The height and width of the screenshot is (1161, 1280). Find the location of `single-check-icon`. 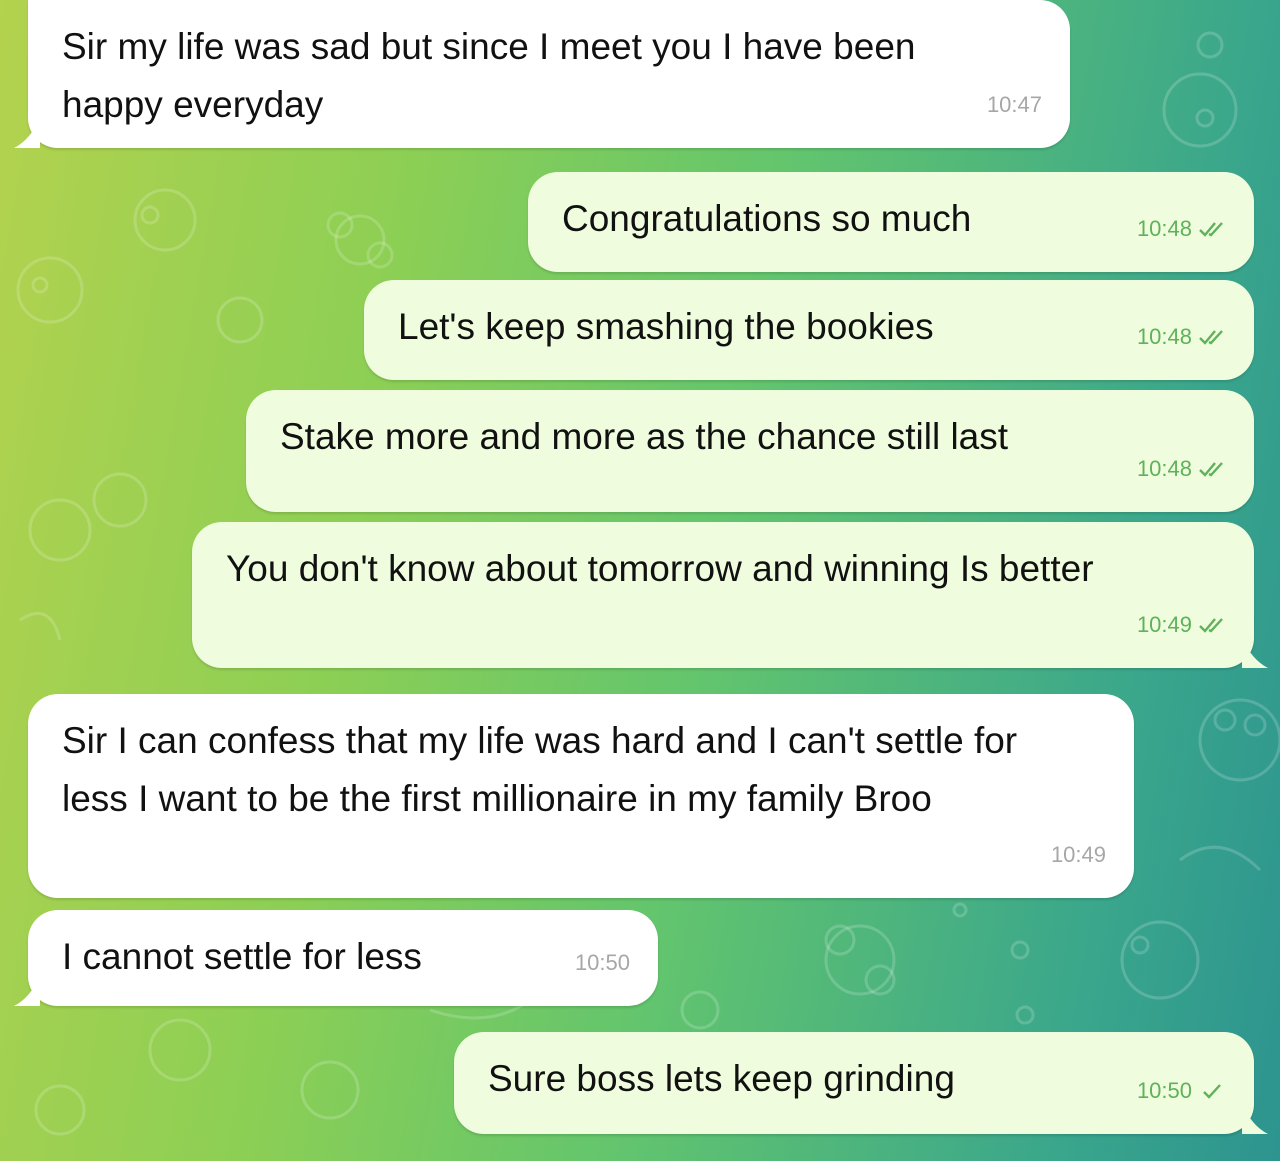

single-check-icon is located at coordinates (1212, 1091).